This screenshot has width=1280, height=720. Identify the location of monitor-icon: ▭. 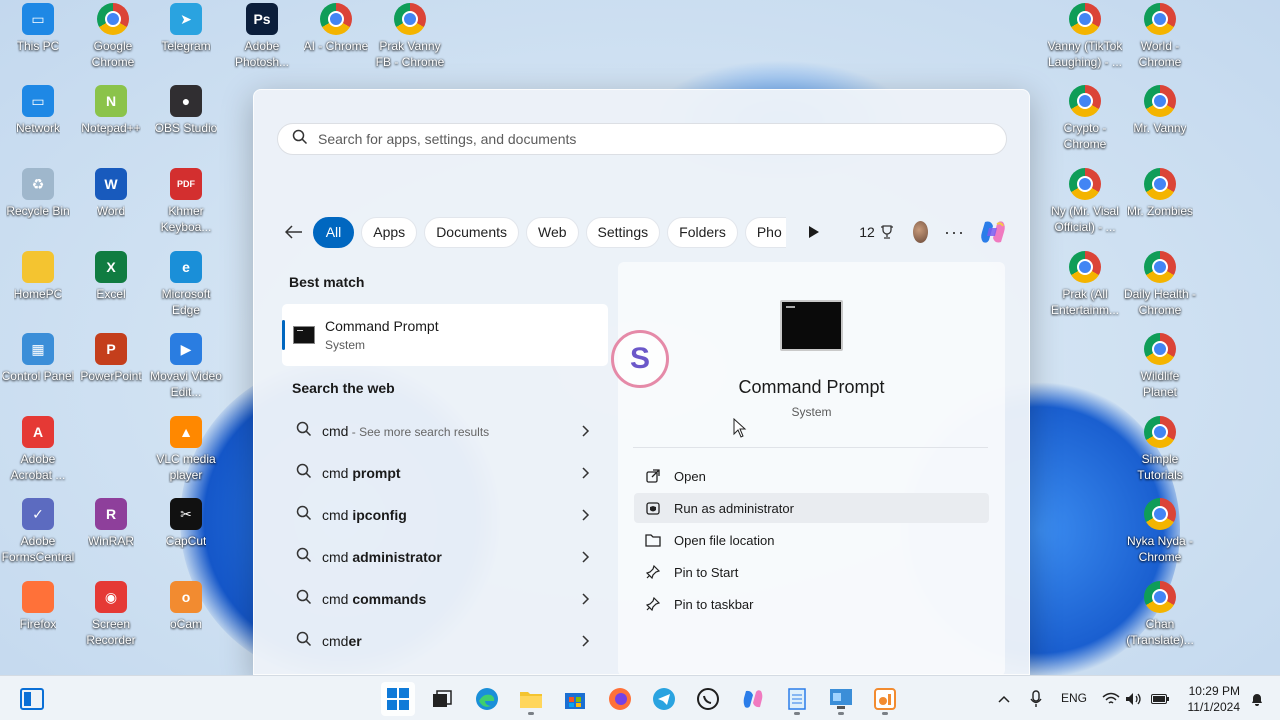
(38, 19).